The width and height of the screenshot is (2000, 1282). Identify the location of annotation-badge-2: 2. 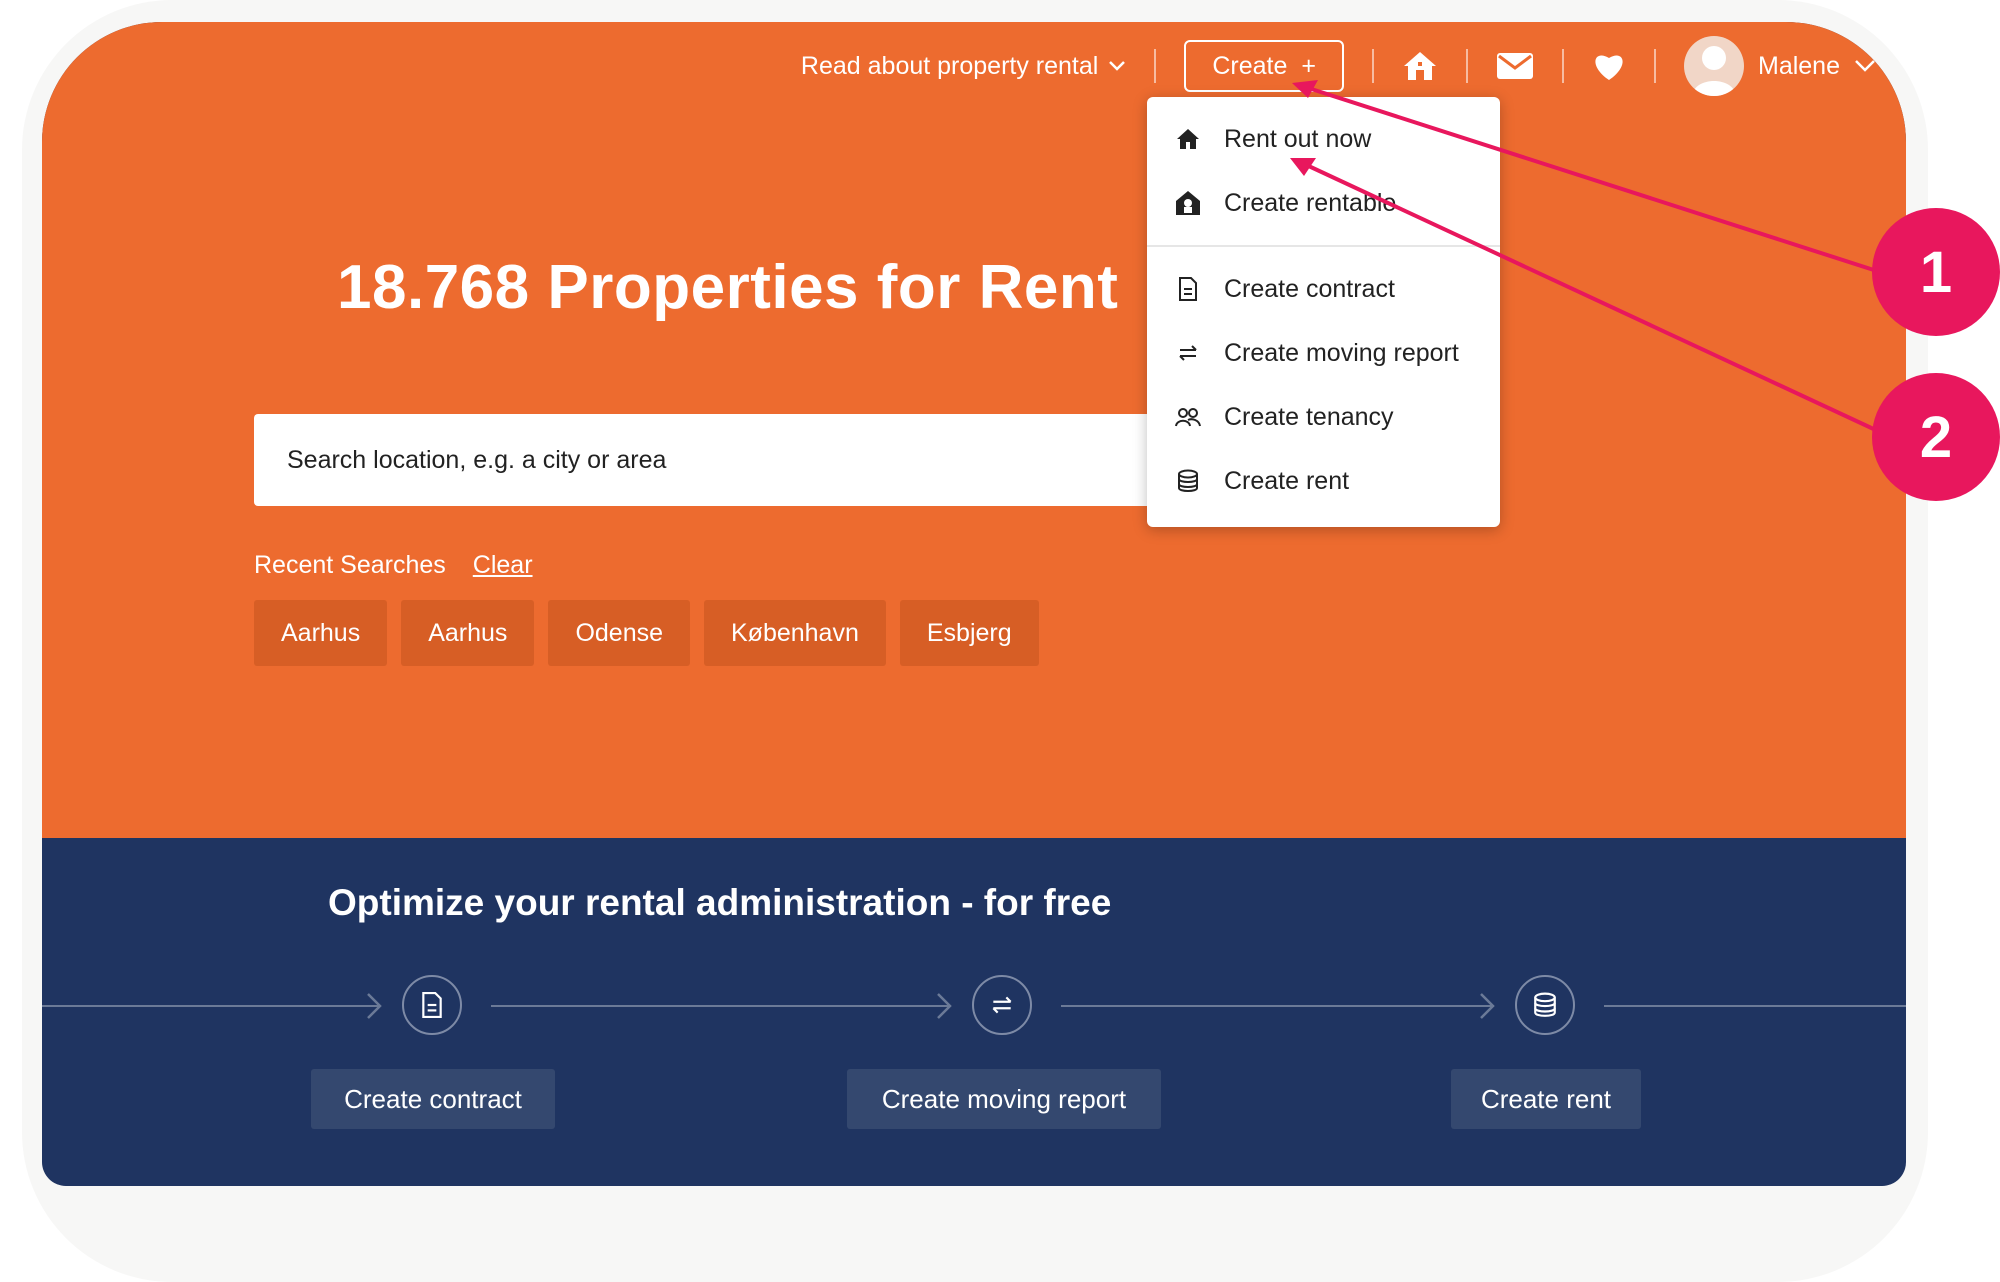
(1936, 437).